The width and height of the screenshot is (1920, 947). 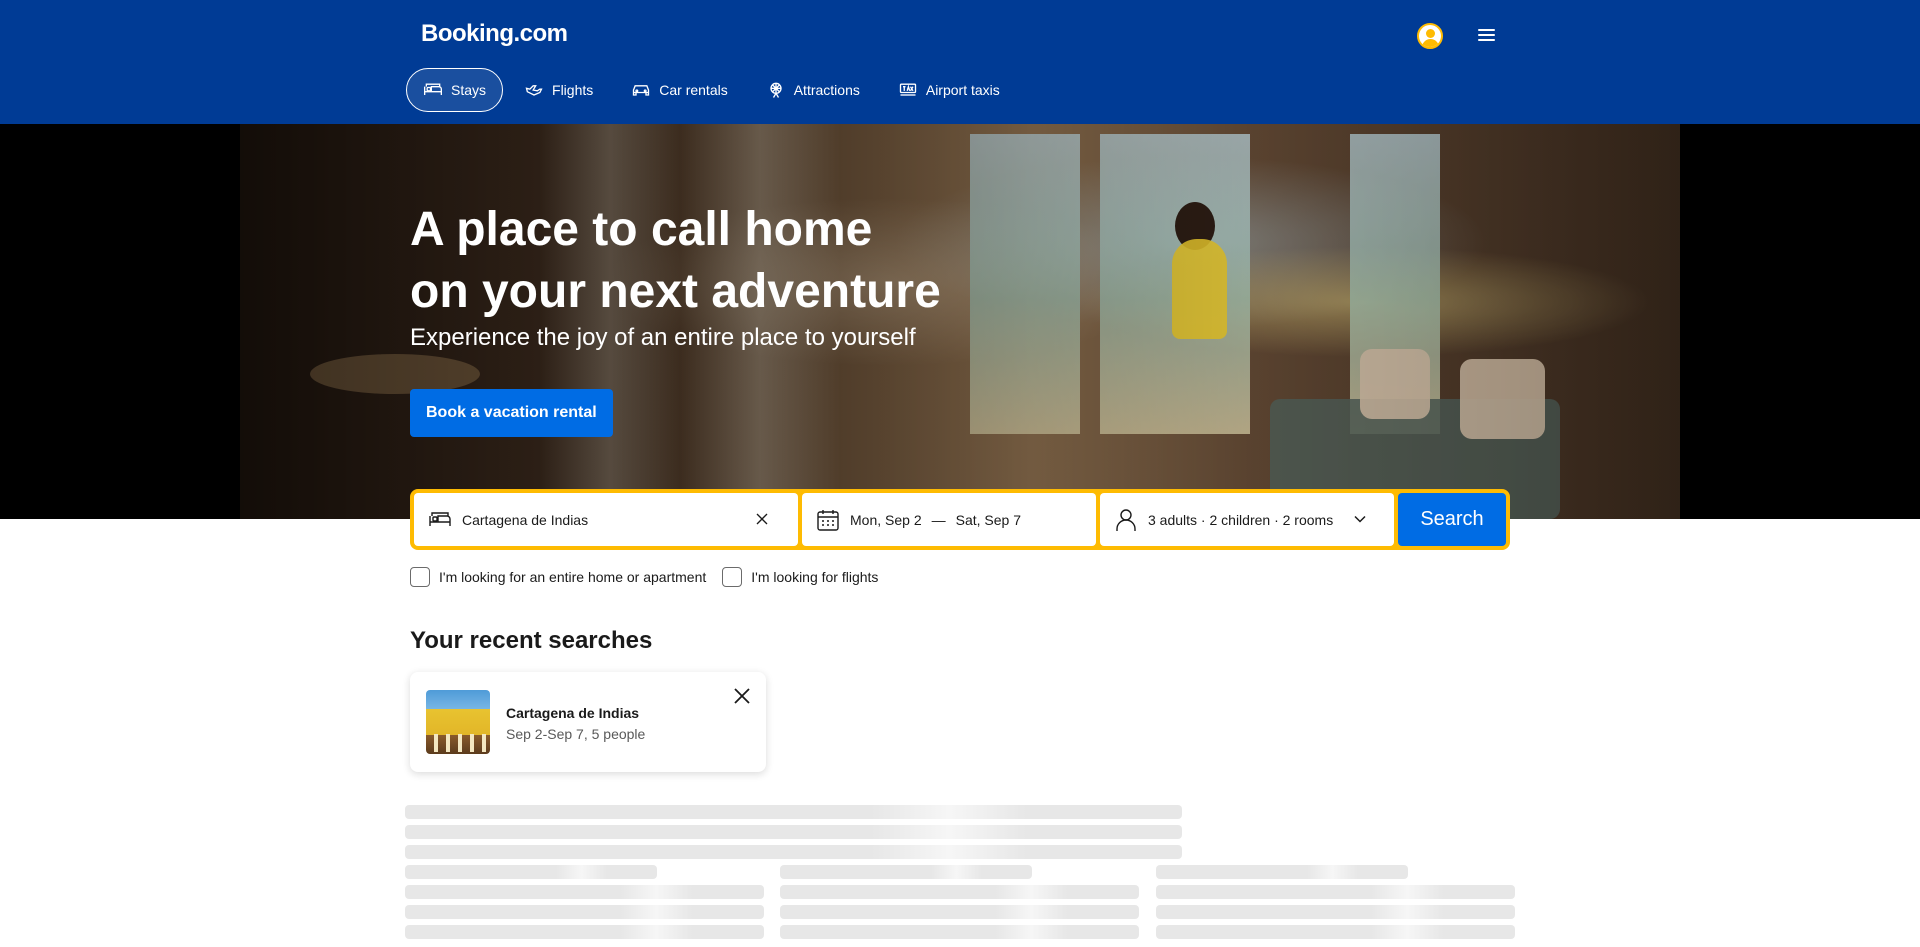 I want to click on nav-tab-airport-taxis: Airport taxis, so click(x=949, y=90).